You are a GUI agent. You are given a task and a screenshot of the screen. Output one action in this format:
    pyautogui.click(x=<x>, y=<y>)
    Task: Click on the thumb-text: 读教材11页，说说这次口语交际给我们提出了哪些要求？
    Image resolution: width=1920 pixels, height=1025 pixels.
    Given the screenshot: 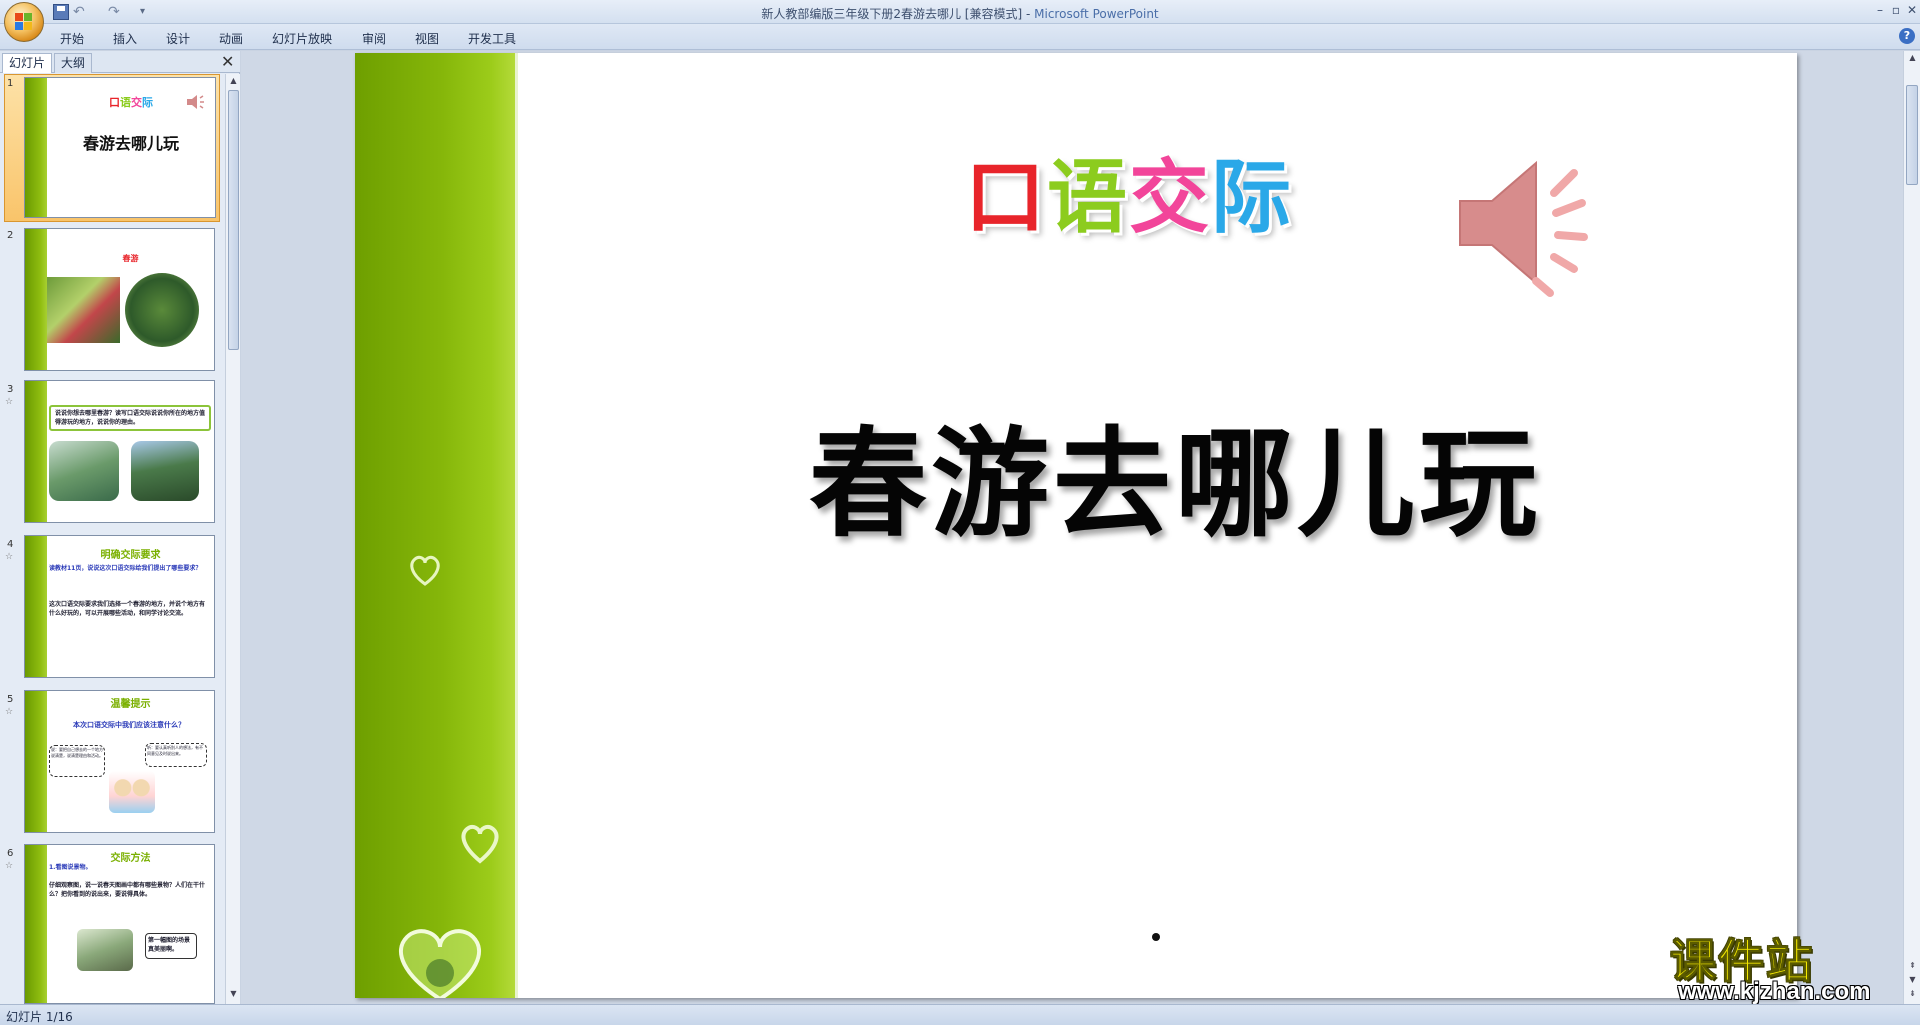 What is the action you would take?
    pyautogui.click(x=125, y=568)
    